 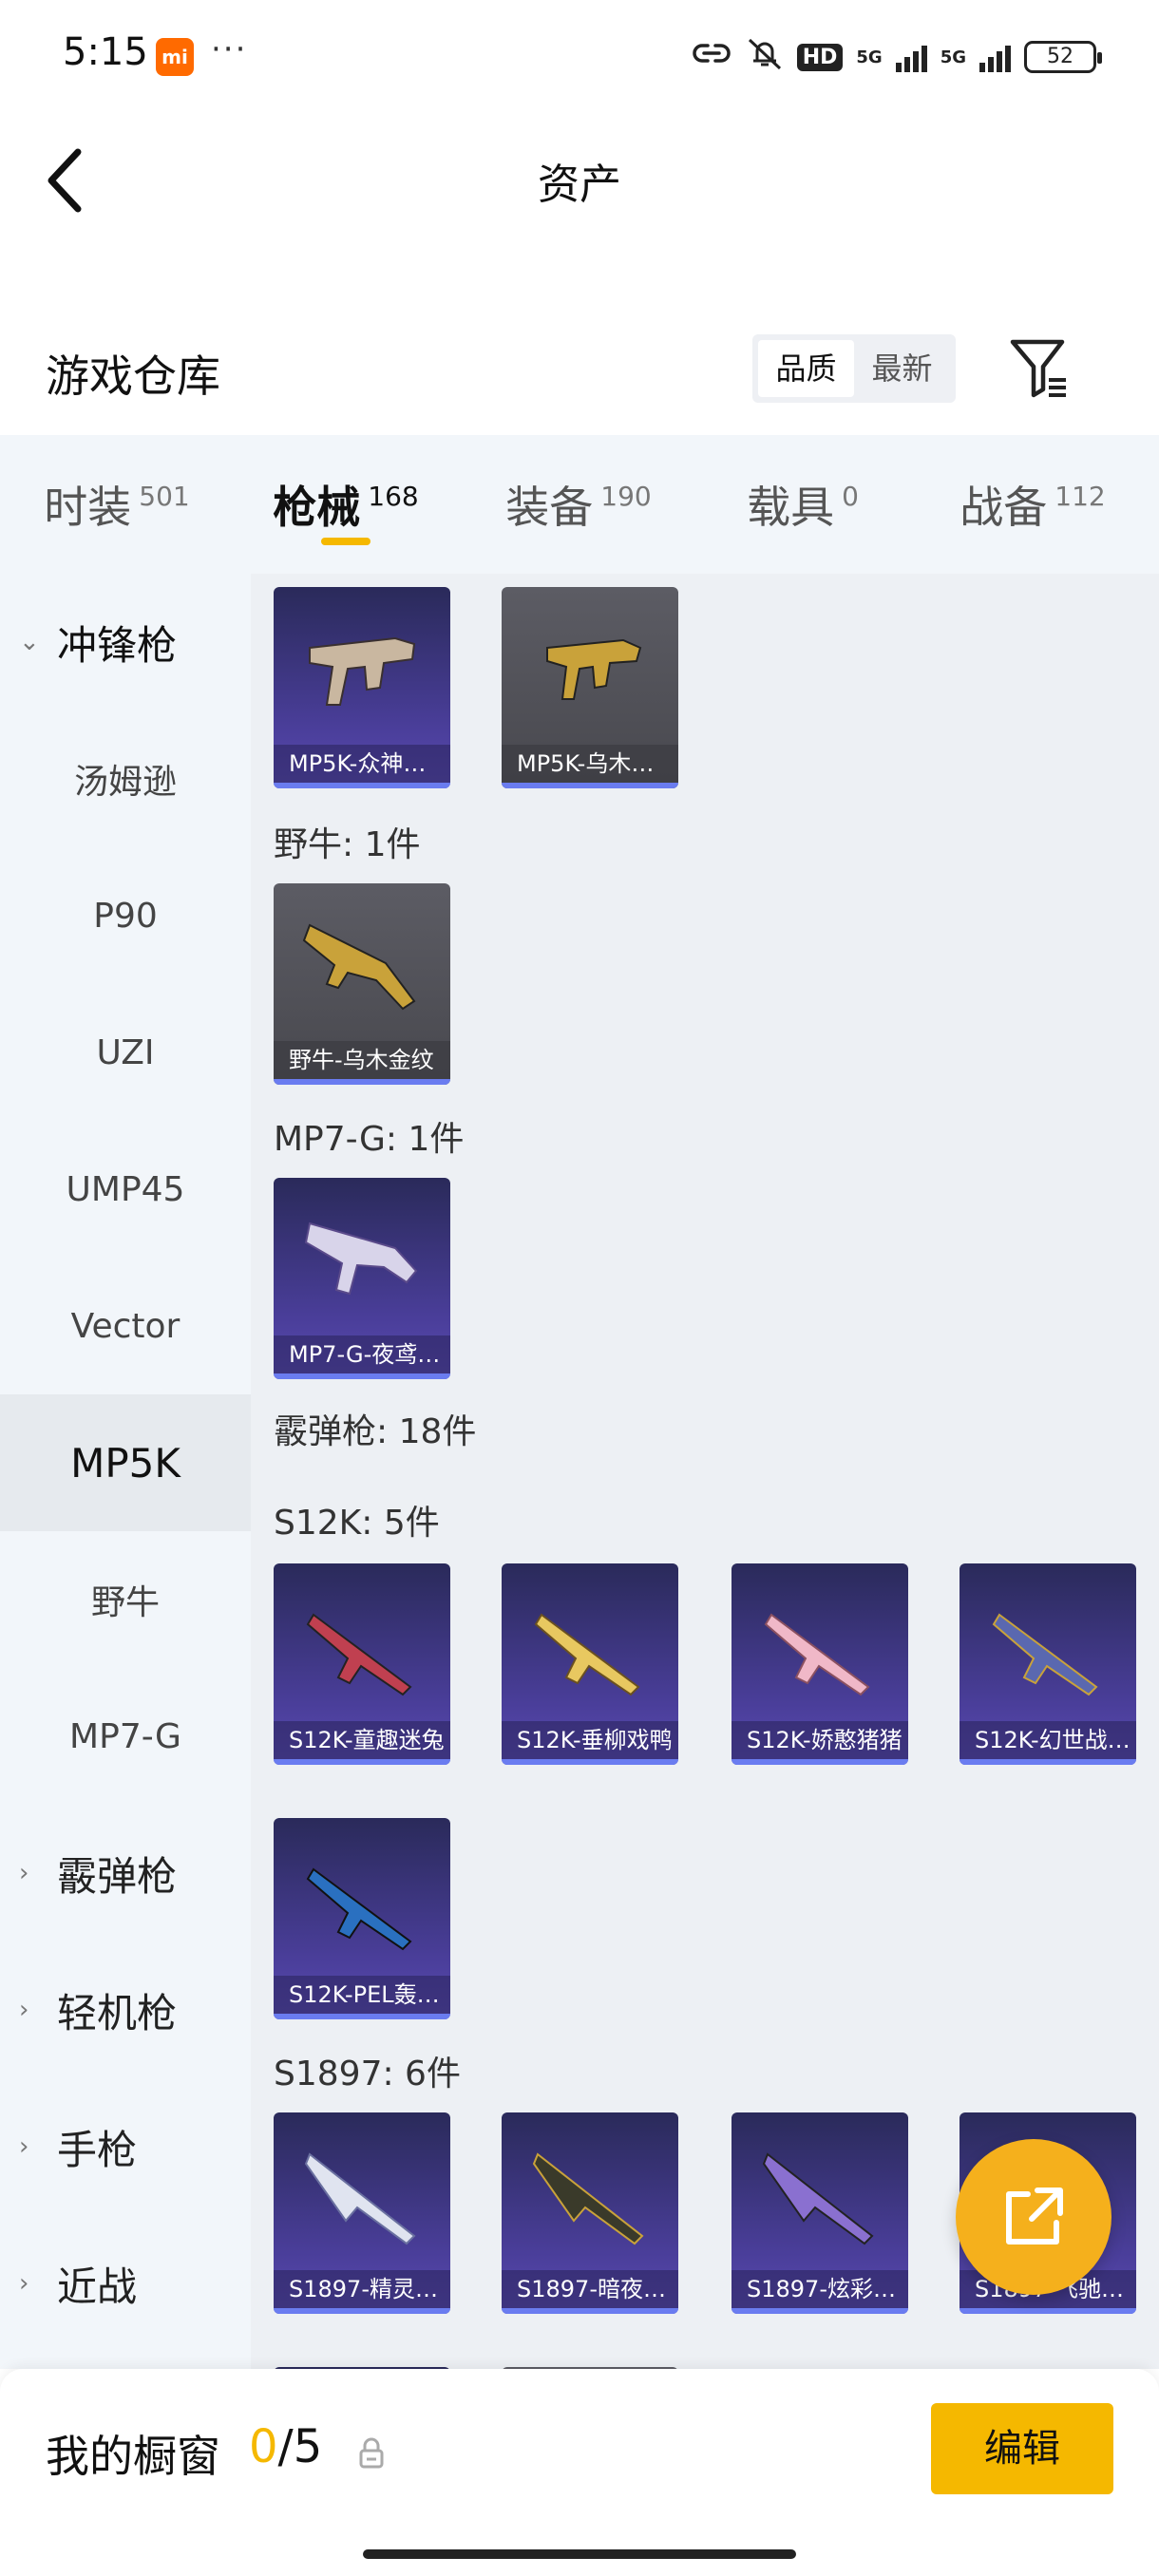 What do you see at coordinates (97, 2149) in the screenshot?
I see `sidebar-item-label: 手枪` at bounding box center [97, 2149].